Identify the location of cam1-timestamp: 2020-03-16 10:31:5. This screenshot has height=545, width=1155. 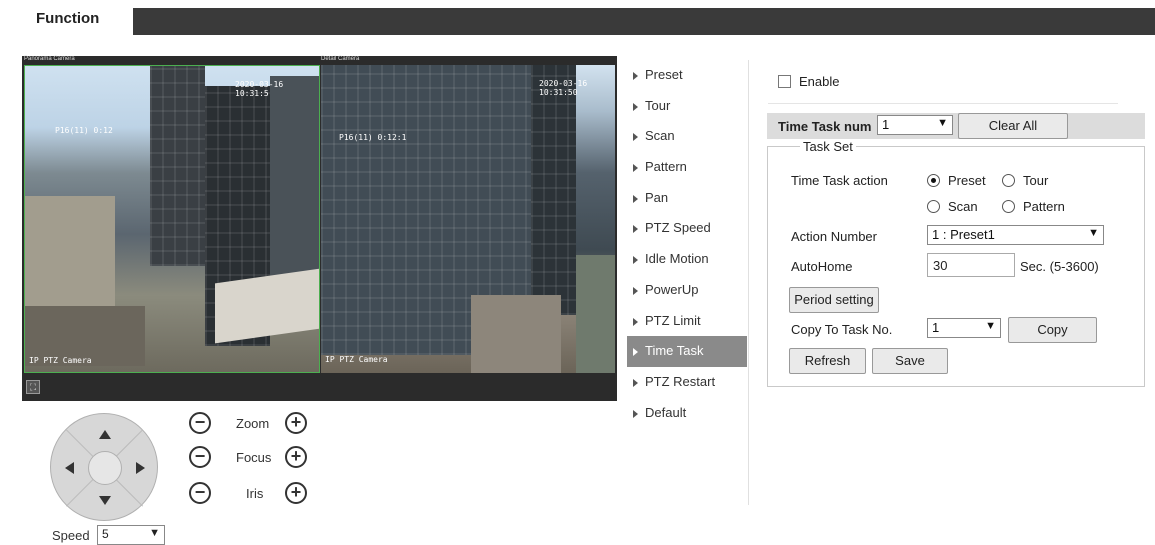
(259, 89).